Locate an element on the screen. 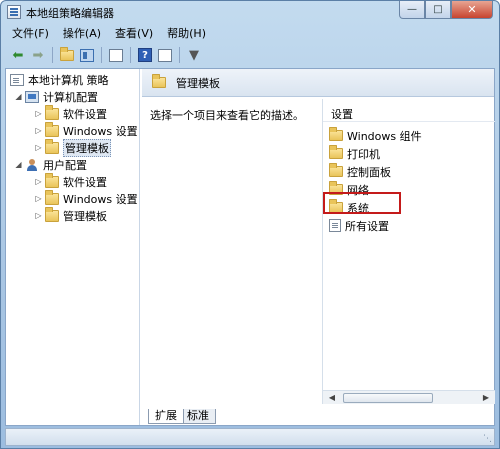  help-icon: ? is located at coordinates (145, 55).